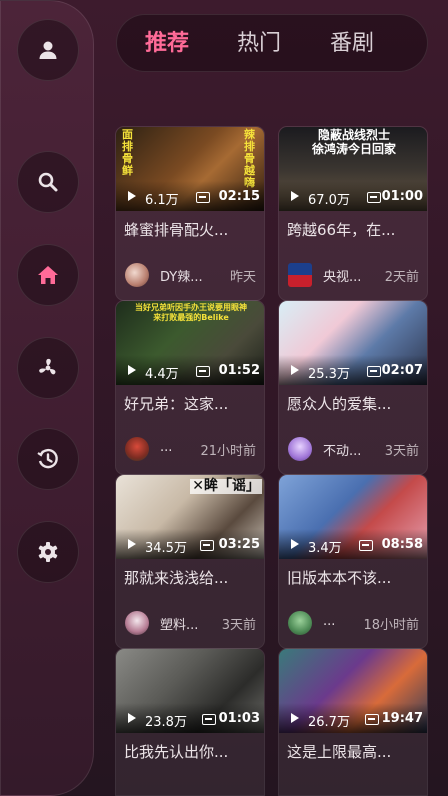 The width and height of the screenshot is (448, 796). What do you see at coordinates (162, 200) in the screenshot?
I see `view-count: 6.1万` at bounding box center [162, 200].